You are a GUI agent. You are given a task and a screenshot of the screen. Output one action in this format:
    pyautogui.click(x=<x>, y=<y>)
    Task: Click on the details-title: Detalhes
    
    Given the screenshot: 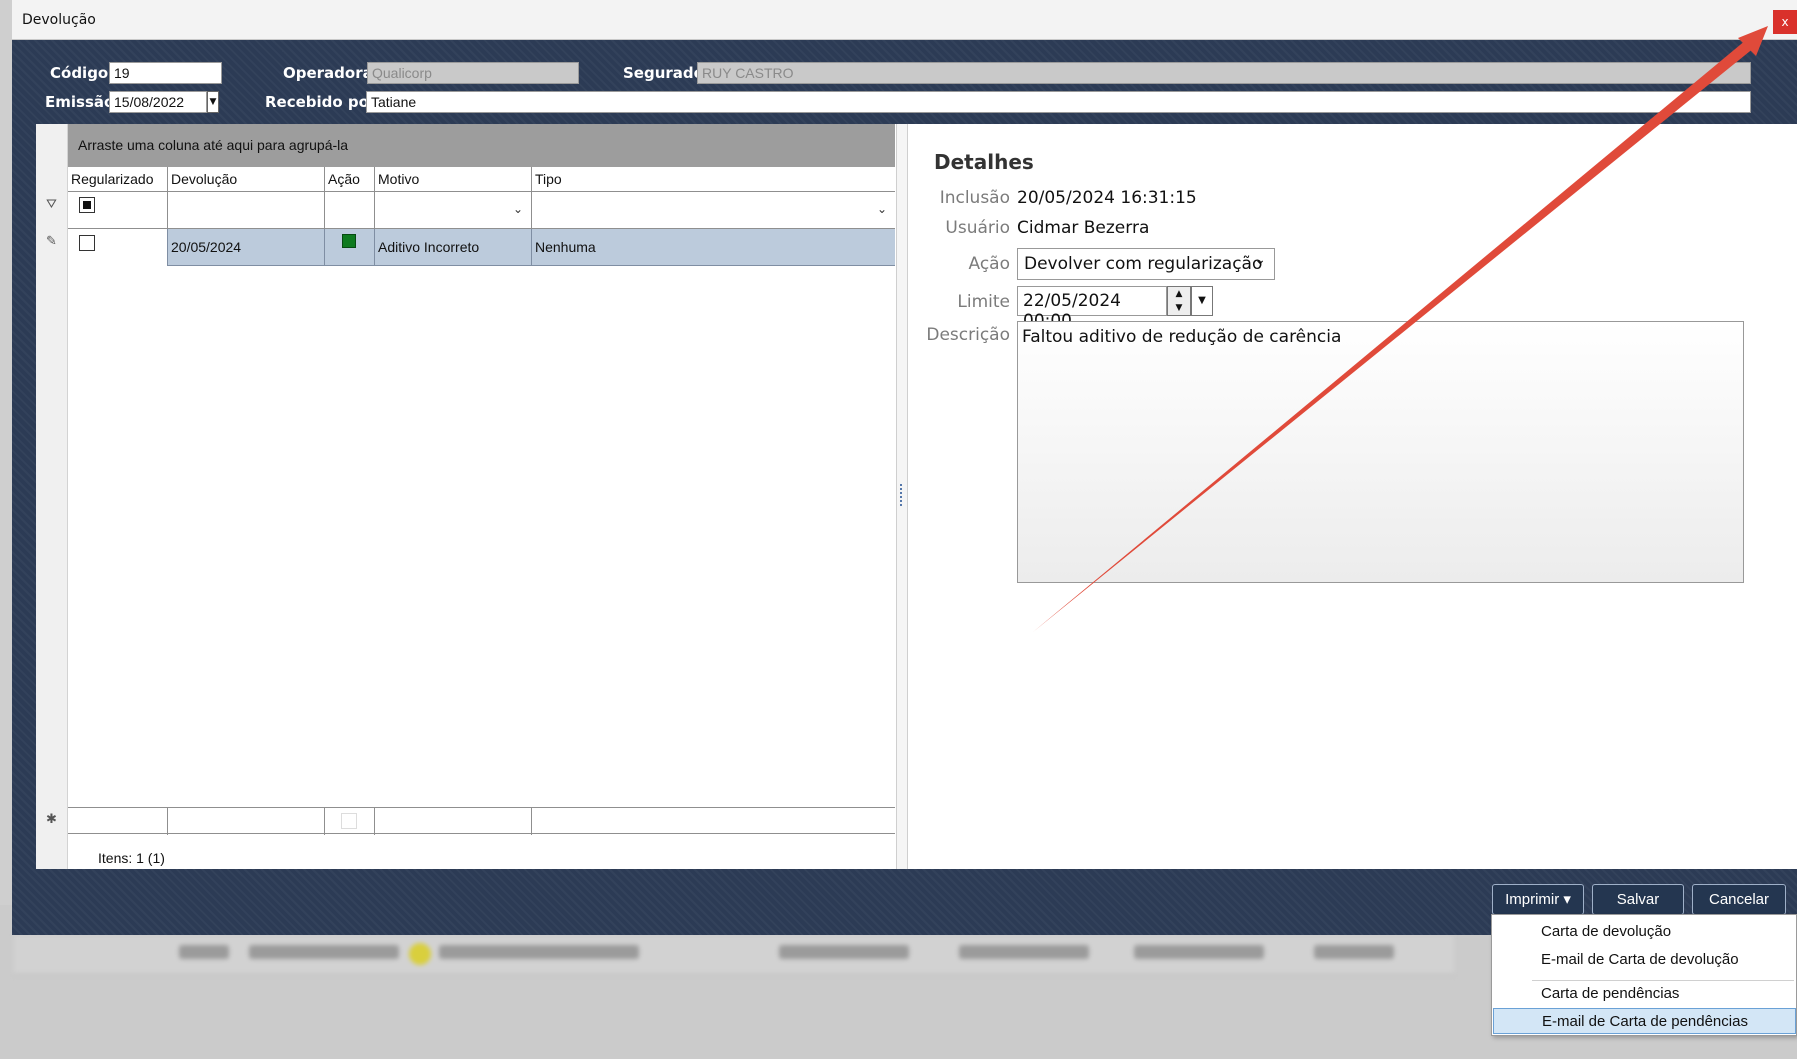 What is the action you would take?
    pyautogui.click(x=984, y=162)
    